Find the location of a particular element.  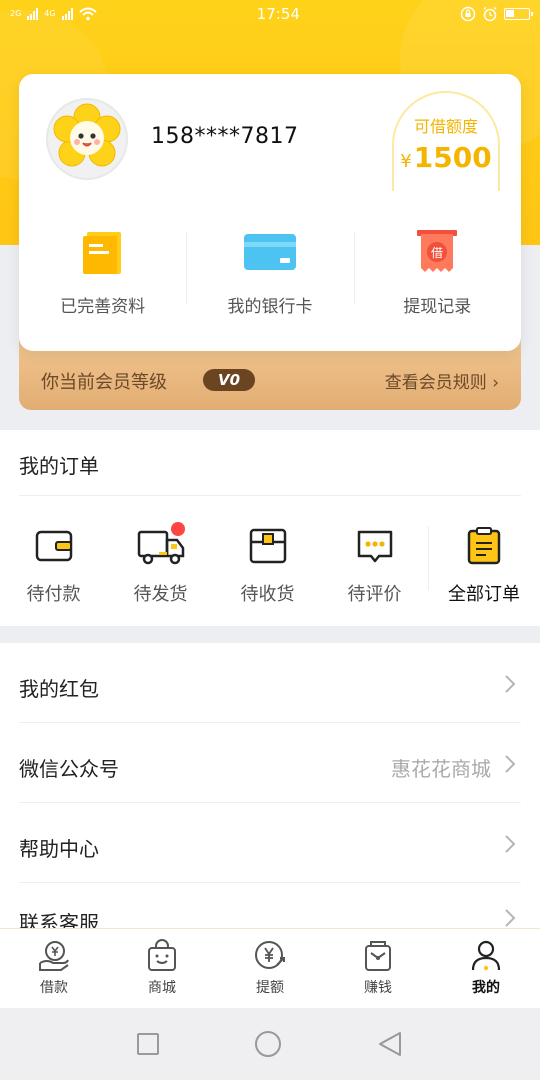

credit-amount-value: 1500 is located at coordinates (452, 157).